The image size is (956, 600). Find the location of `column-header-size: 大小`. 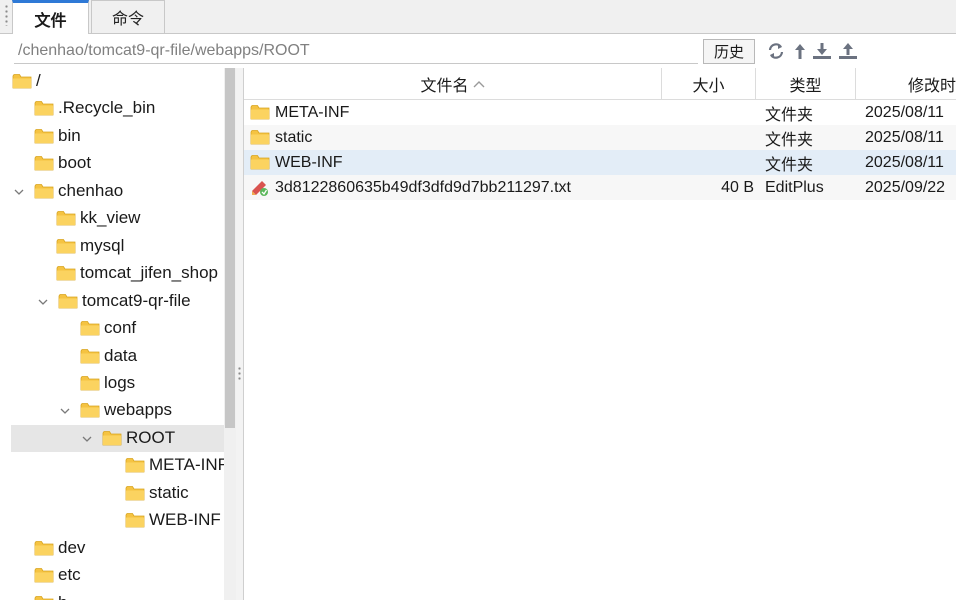

column-header-size: 大小 is located at coordinates (709, 83).